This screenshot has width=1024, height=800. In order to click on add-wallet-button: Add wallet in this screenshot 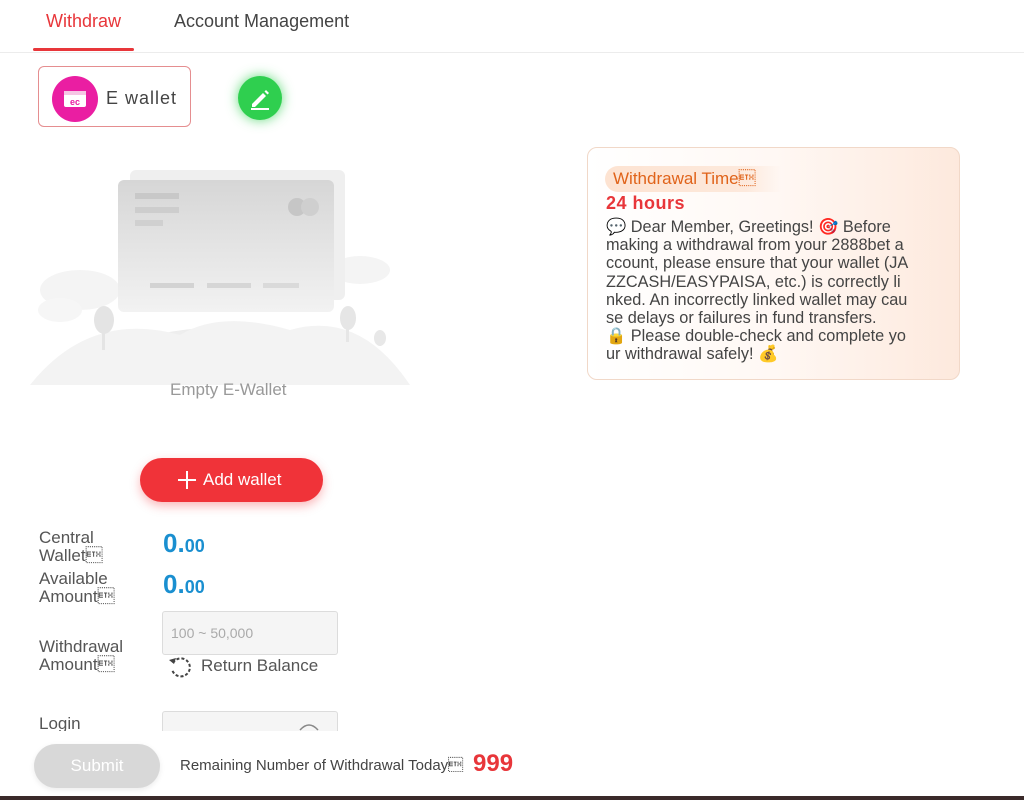, I will do `click(231, 480)`.